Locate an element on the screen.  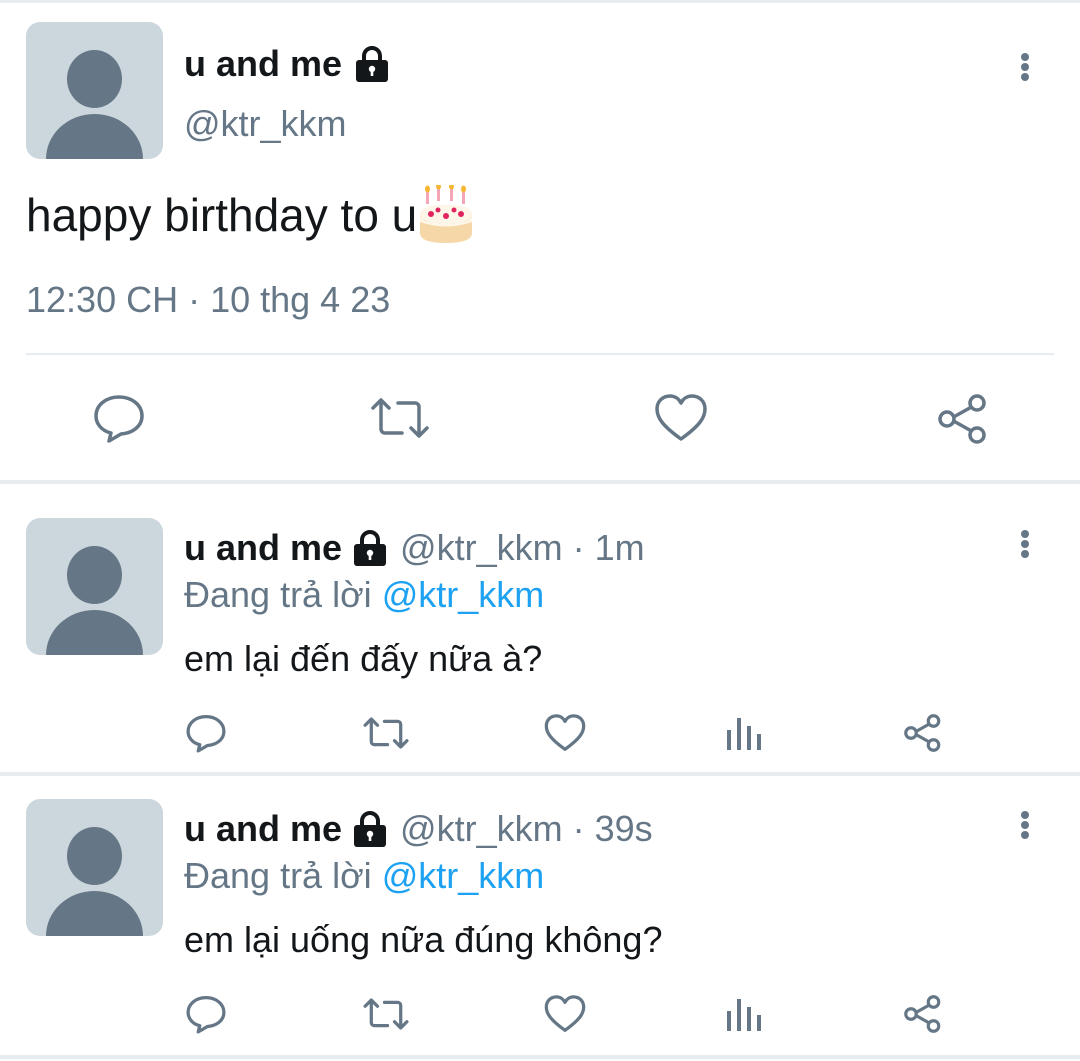
tweet-text: em lại uống nữa đúng không? is located at coordinates (423, 939).